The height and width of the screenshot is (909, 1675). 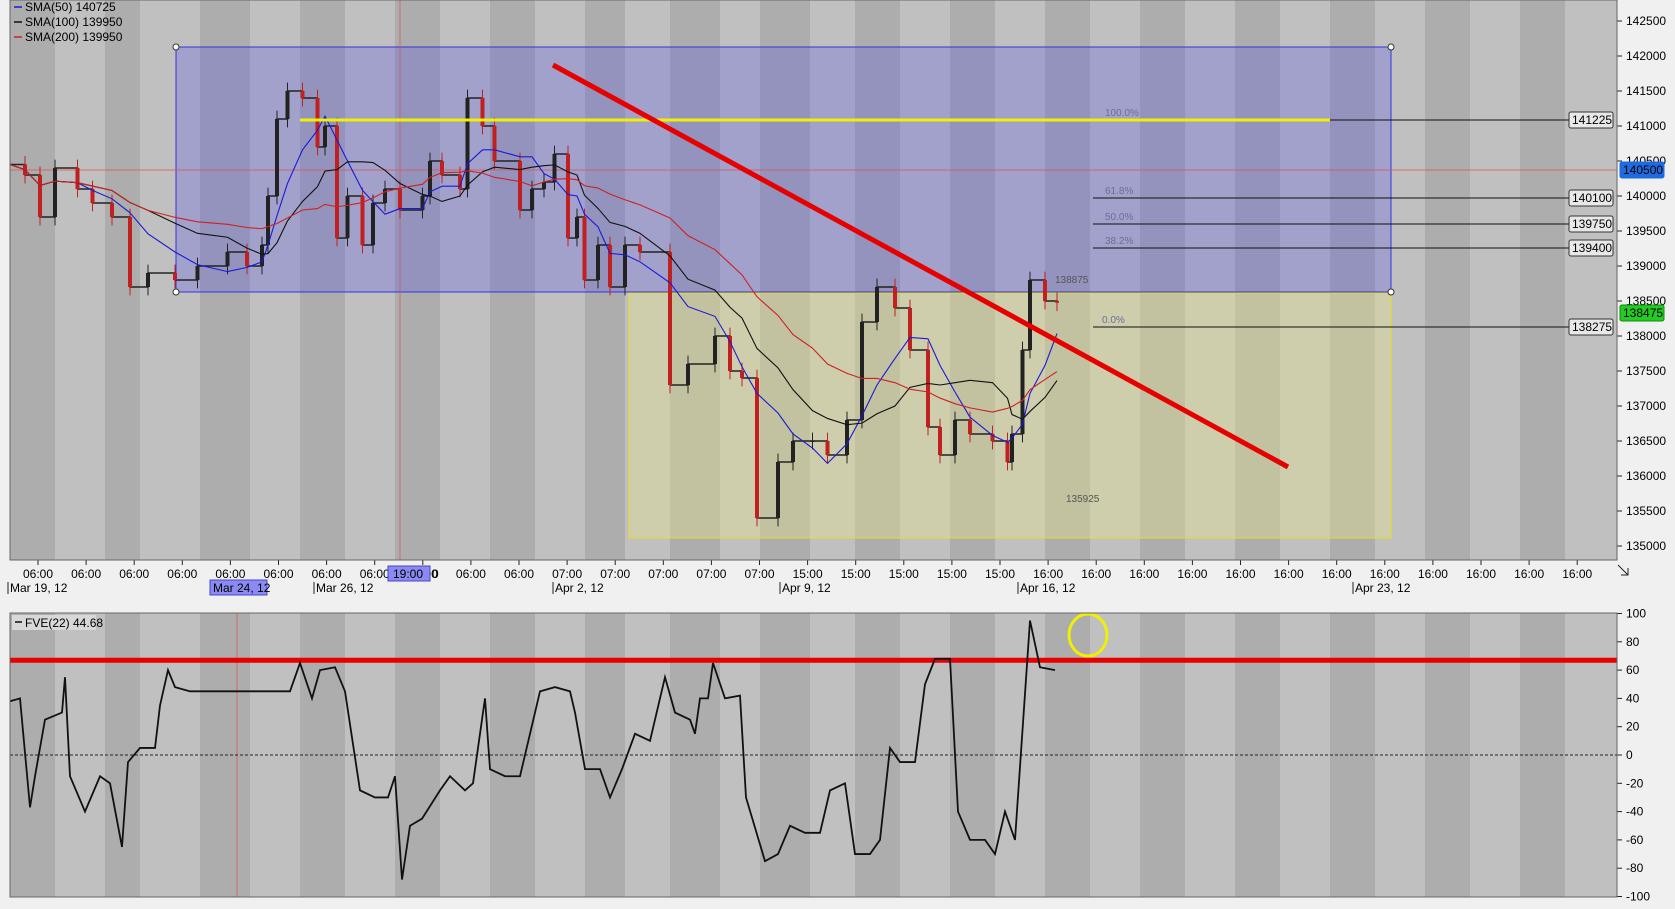 I want to click on price-tick-label: 141000, so click(x=1646, y=126).